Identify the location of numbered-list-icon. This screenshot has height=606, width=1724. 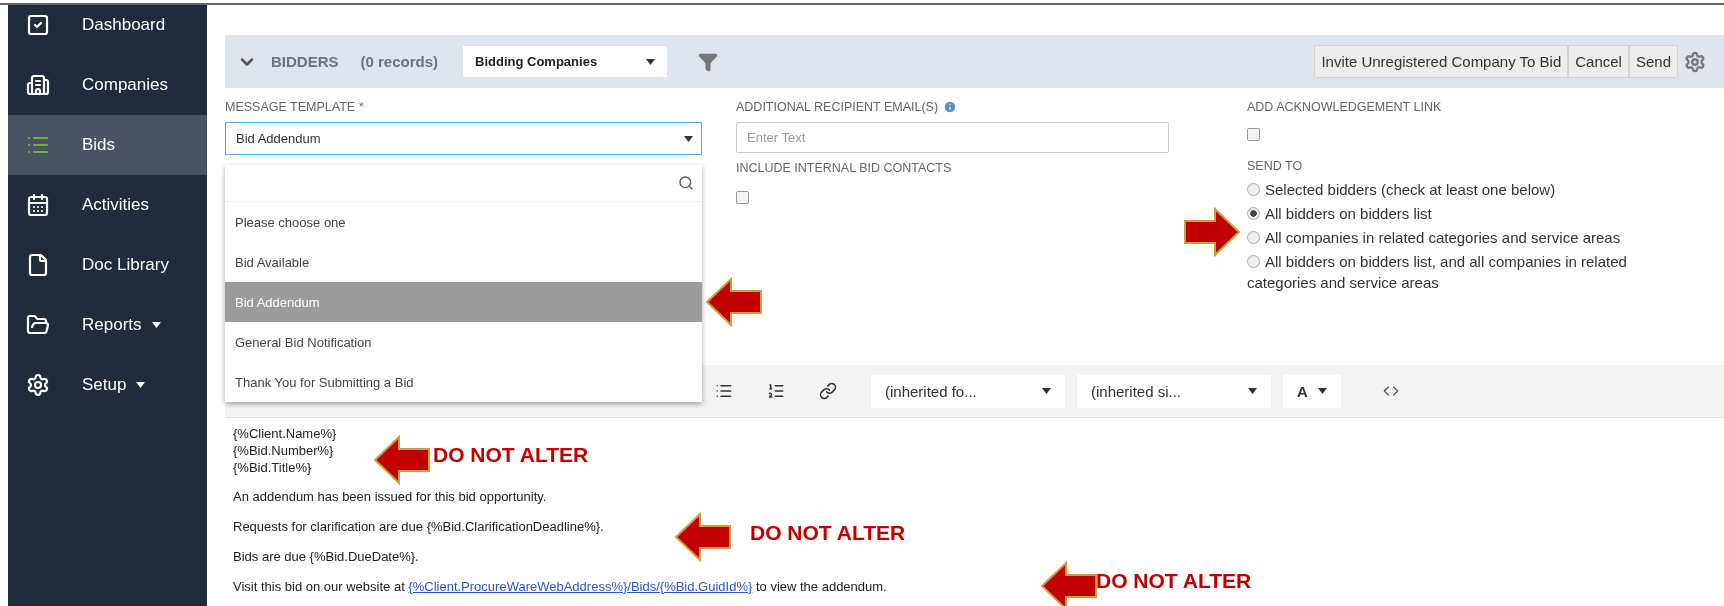
(776, 391).